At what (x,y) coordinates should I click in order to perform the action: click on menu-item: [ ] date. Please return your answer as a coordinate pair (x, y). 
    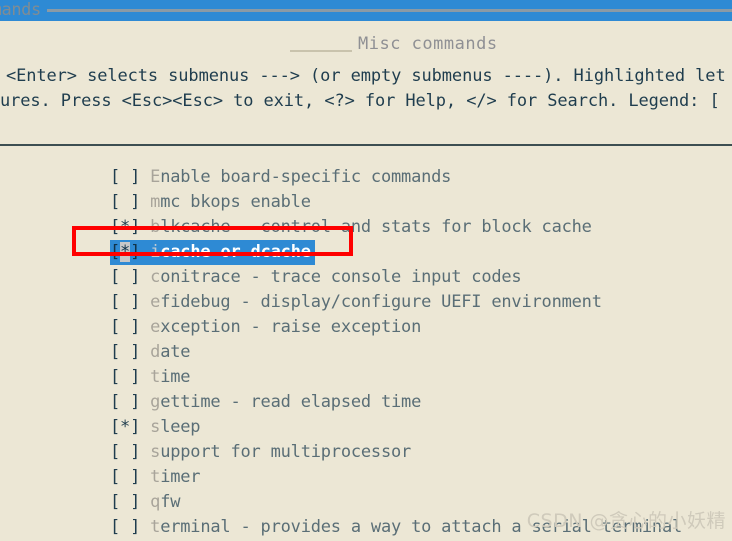
    Looking at the image, I should click on (150, 352).